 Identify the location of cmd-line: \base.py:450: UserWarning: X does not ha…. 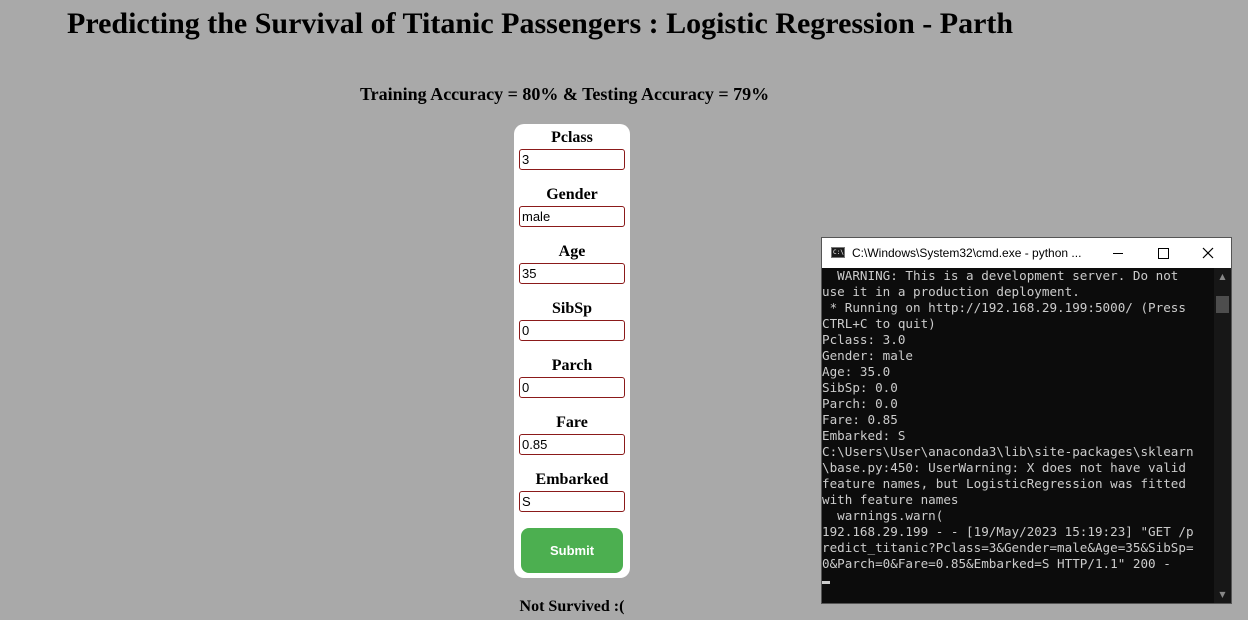
(1004, 467).